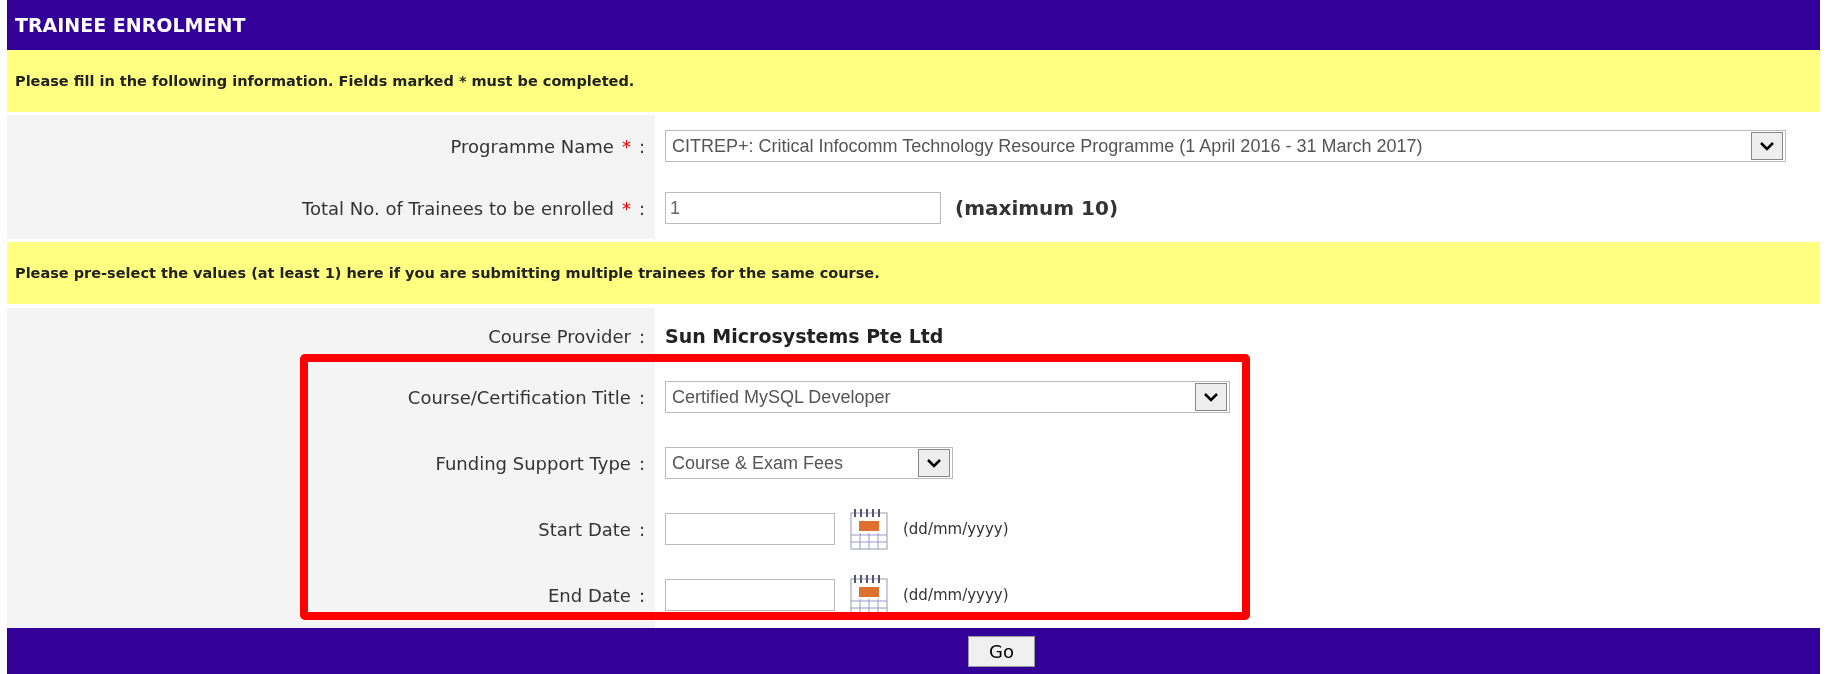 The image size is (1827, 674). Describe the element at coordinates (913, 25) in the screenshot. I see `section-title: TRAINEE ENROLMENT` at that location.